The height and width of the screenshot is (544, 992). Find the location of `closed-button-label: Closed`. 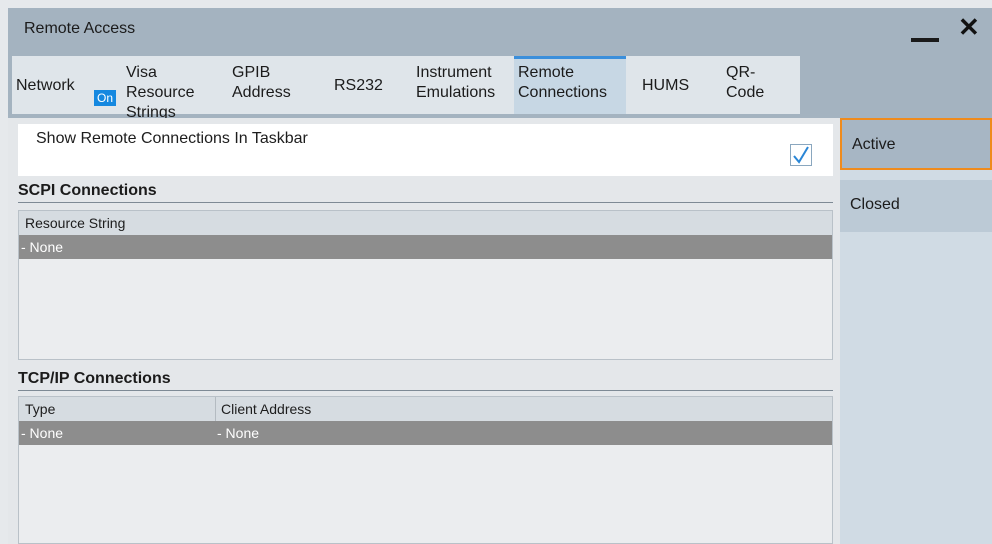

closed-button-label: Closed is located at coordinates (875, 204).